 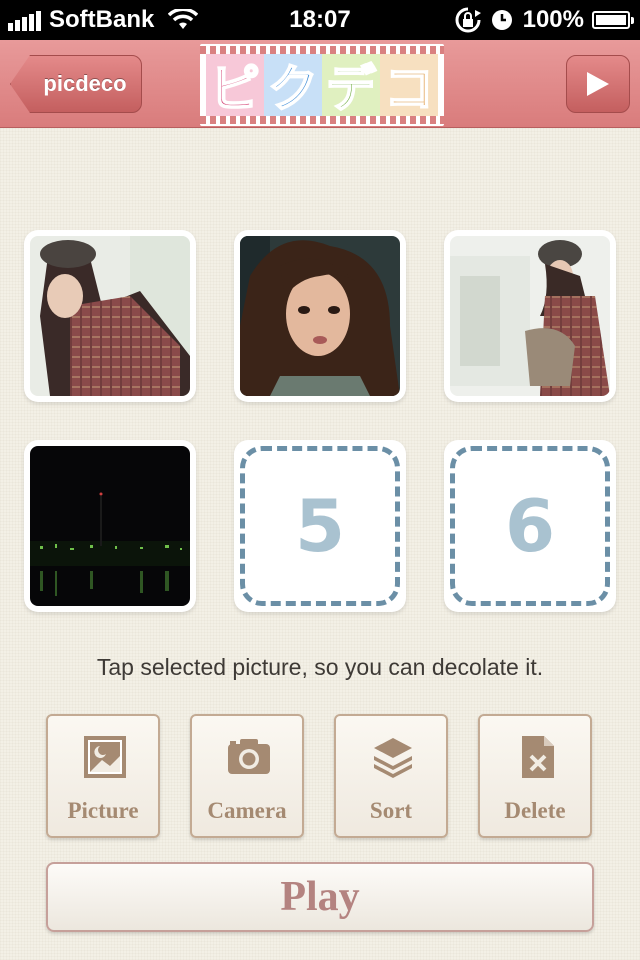 I want to click on next-play-button, so click(x=598, y=84).